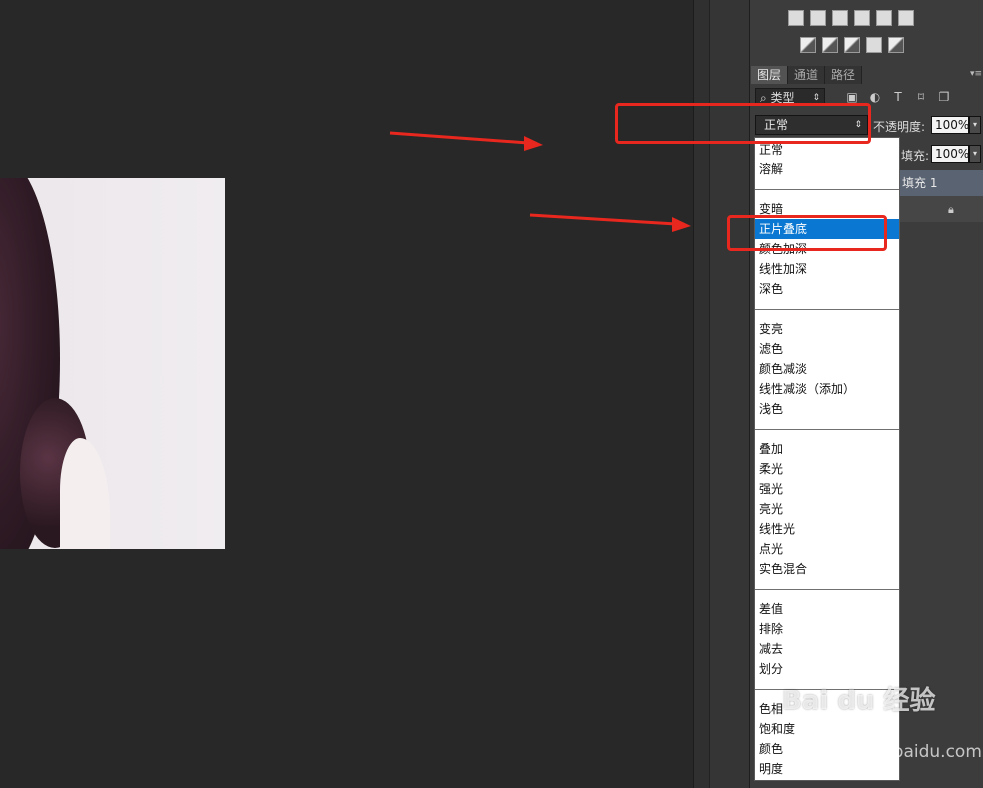 This screenshot has width=983, height=788. I want to click on blend-option-screen: 滤色, so click(827, 349).